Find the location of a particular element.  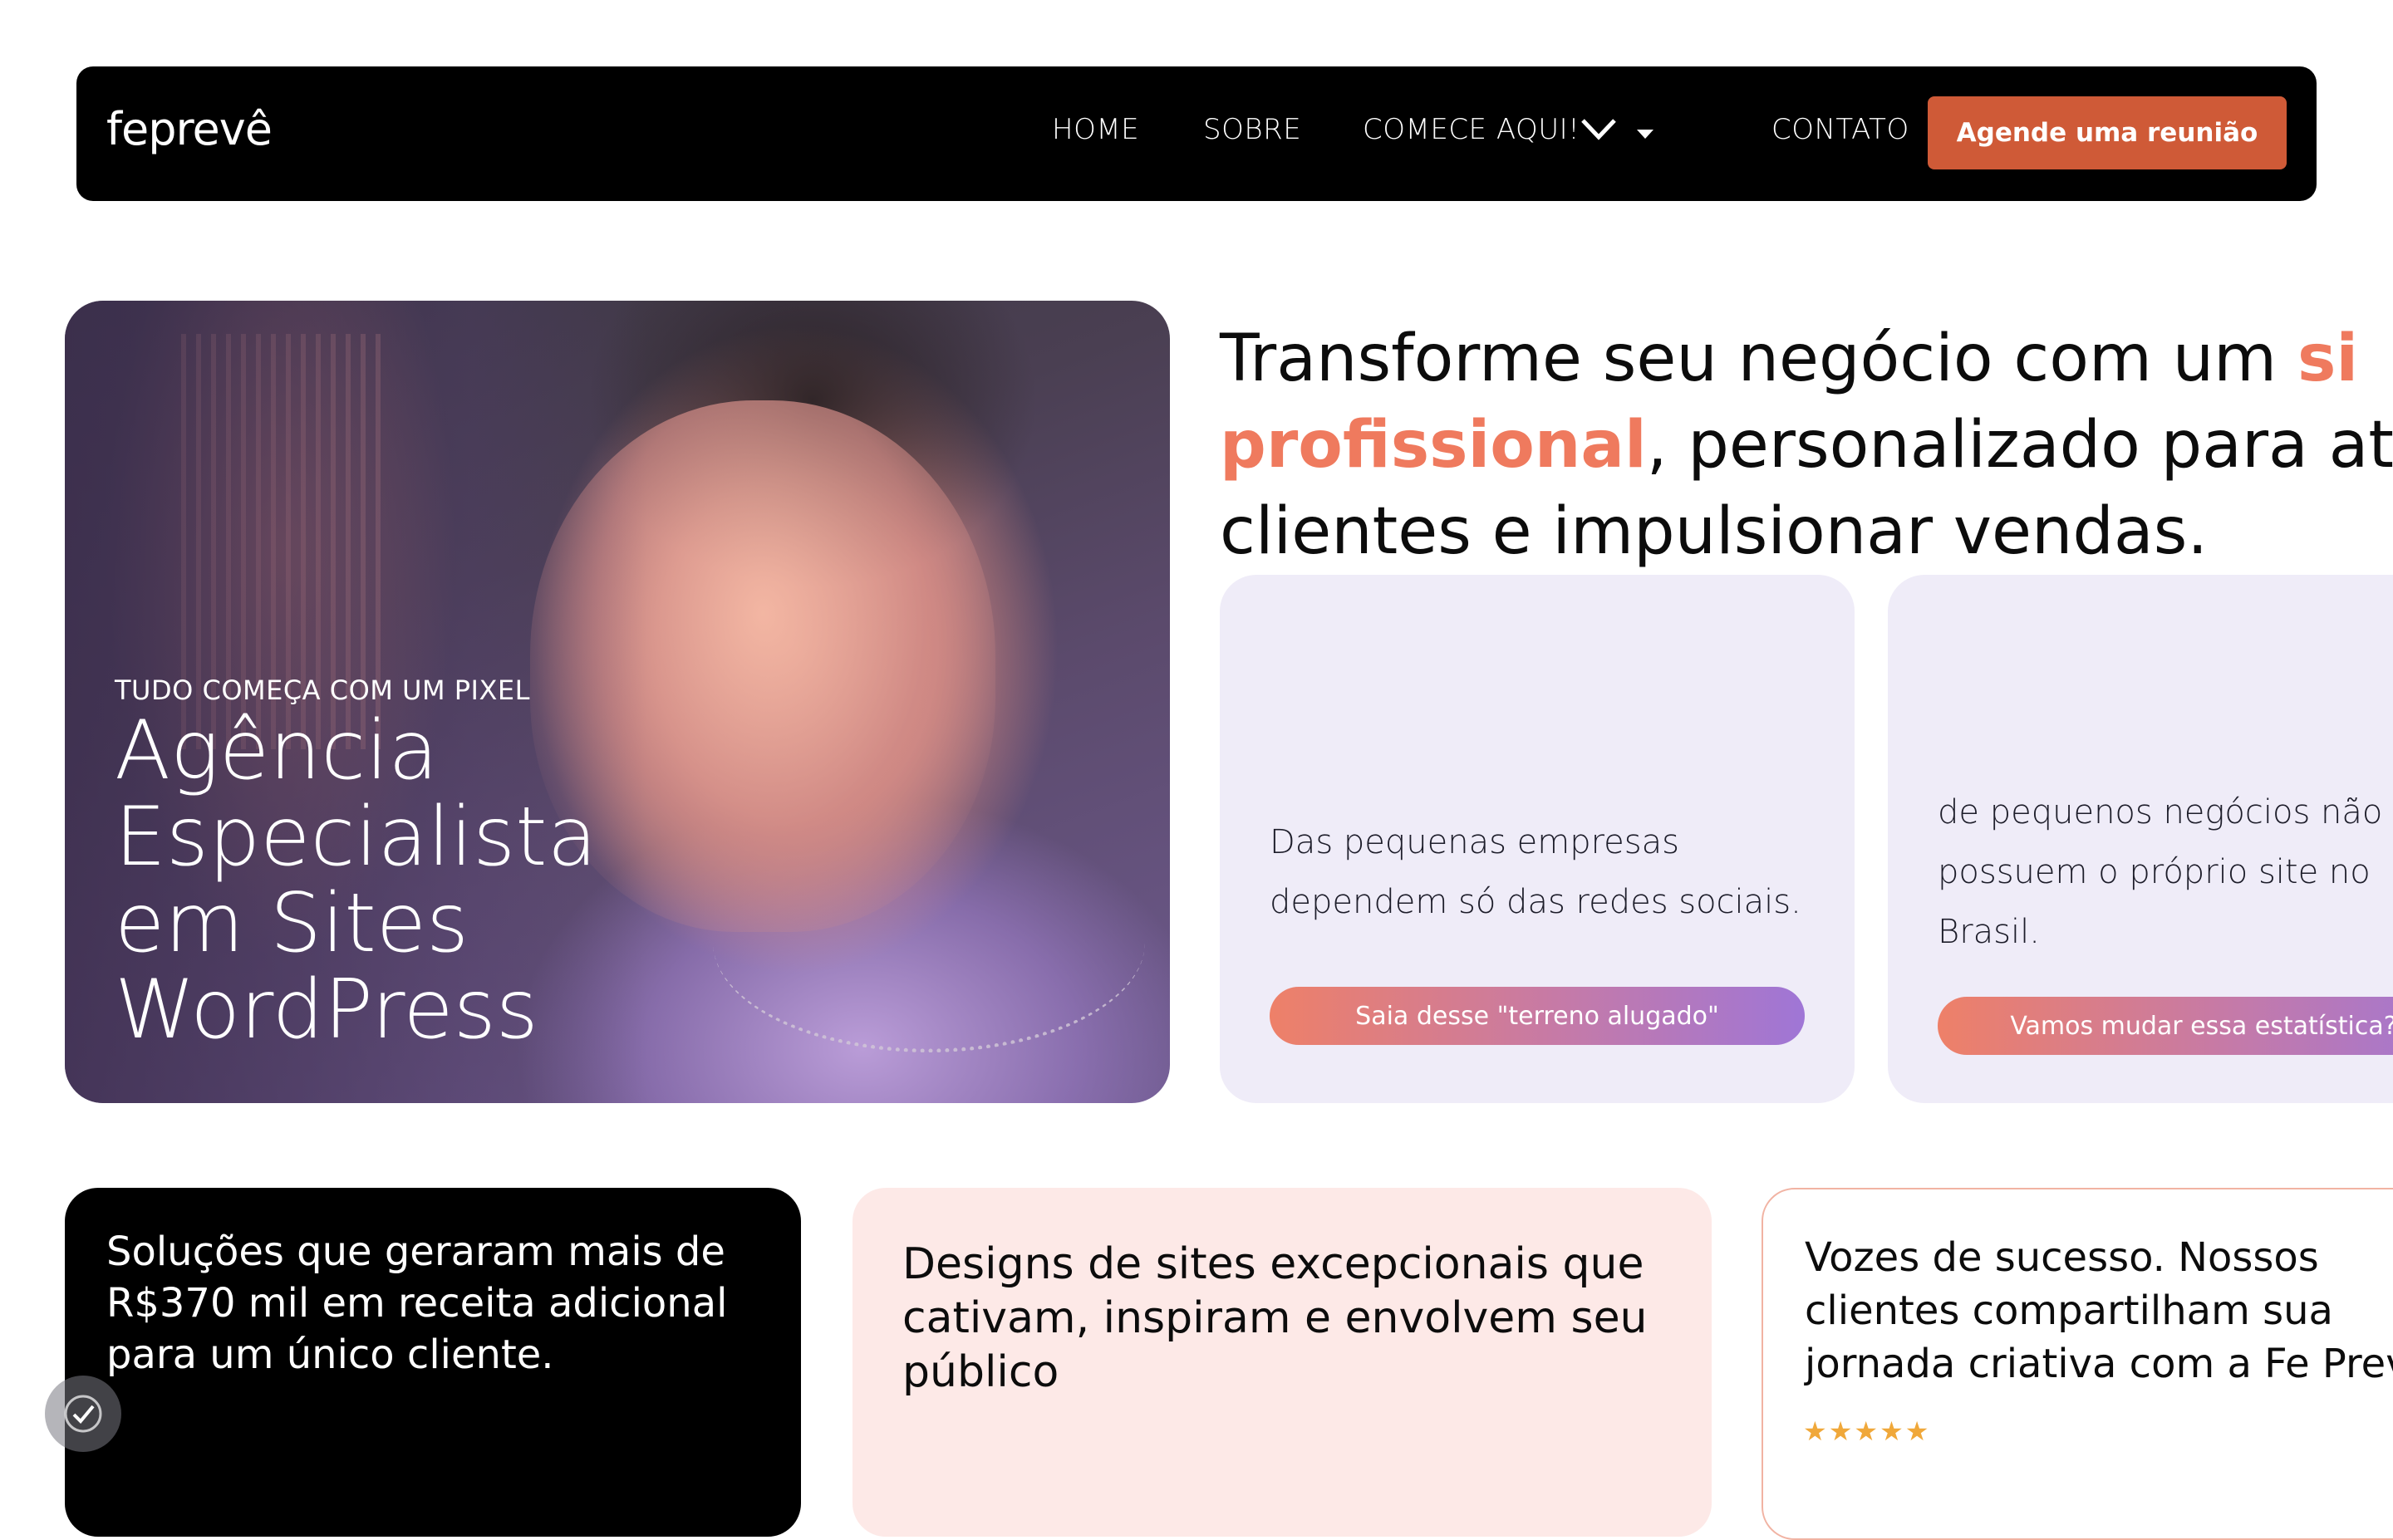

dropdown-caret-icon is located at coordinates (1645, 134).